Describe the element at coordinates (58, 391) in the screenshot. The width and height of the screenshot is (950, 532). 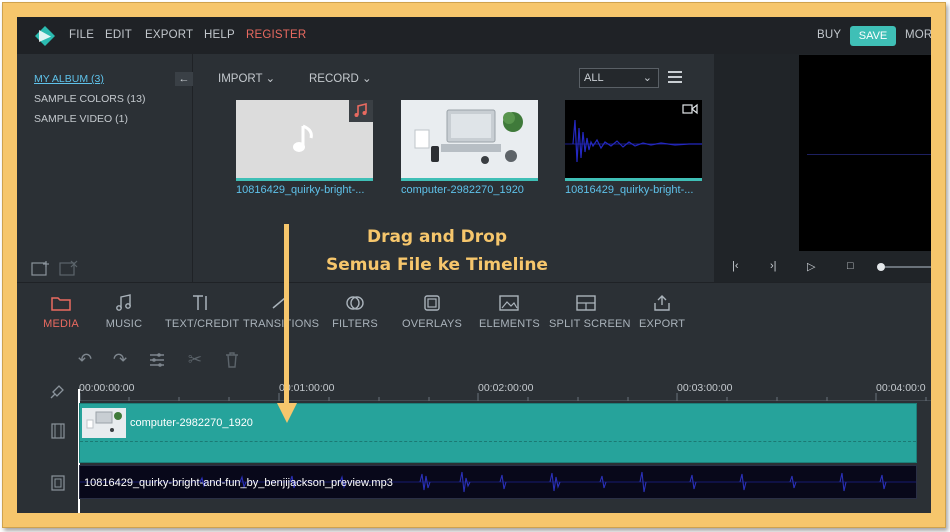
I see `magnet-link-icon` at that location.